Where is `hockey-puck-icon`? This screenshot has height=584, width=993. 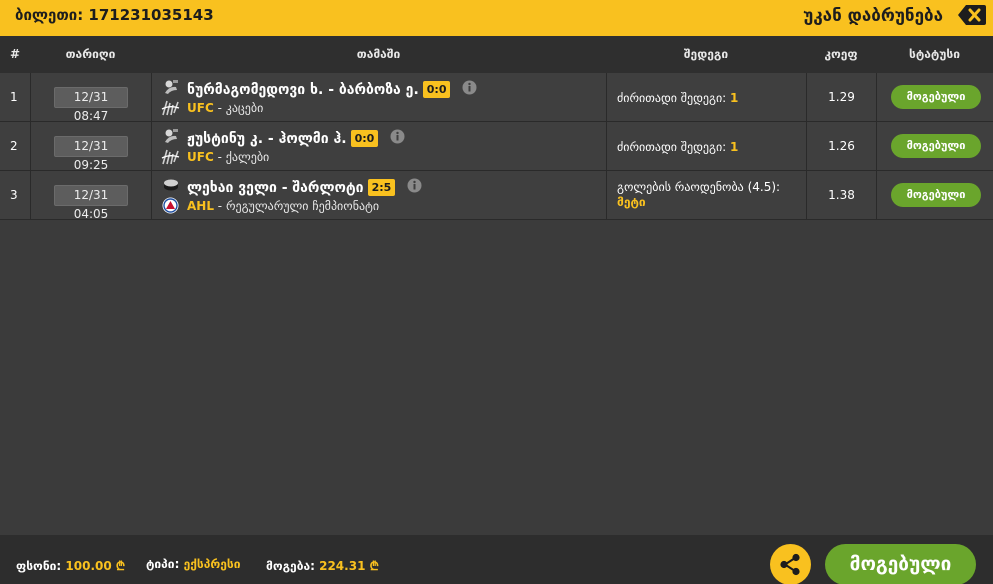 hockey-puck-icon is located at coordinates (171, 184).